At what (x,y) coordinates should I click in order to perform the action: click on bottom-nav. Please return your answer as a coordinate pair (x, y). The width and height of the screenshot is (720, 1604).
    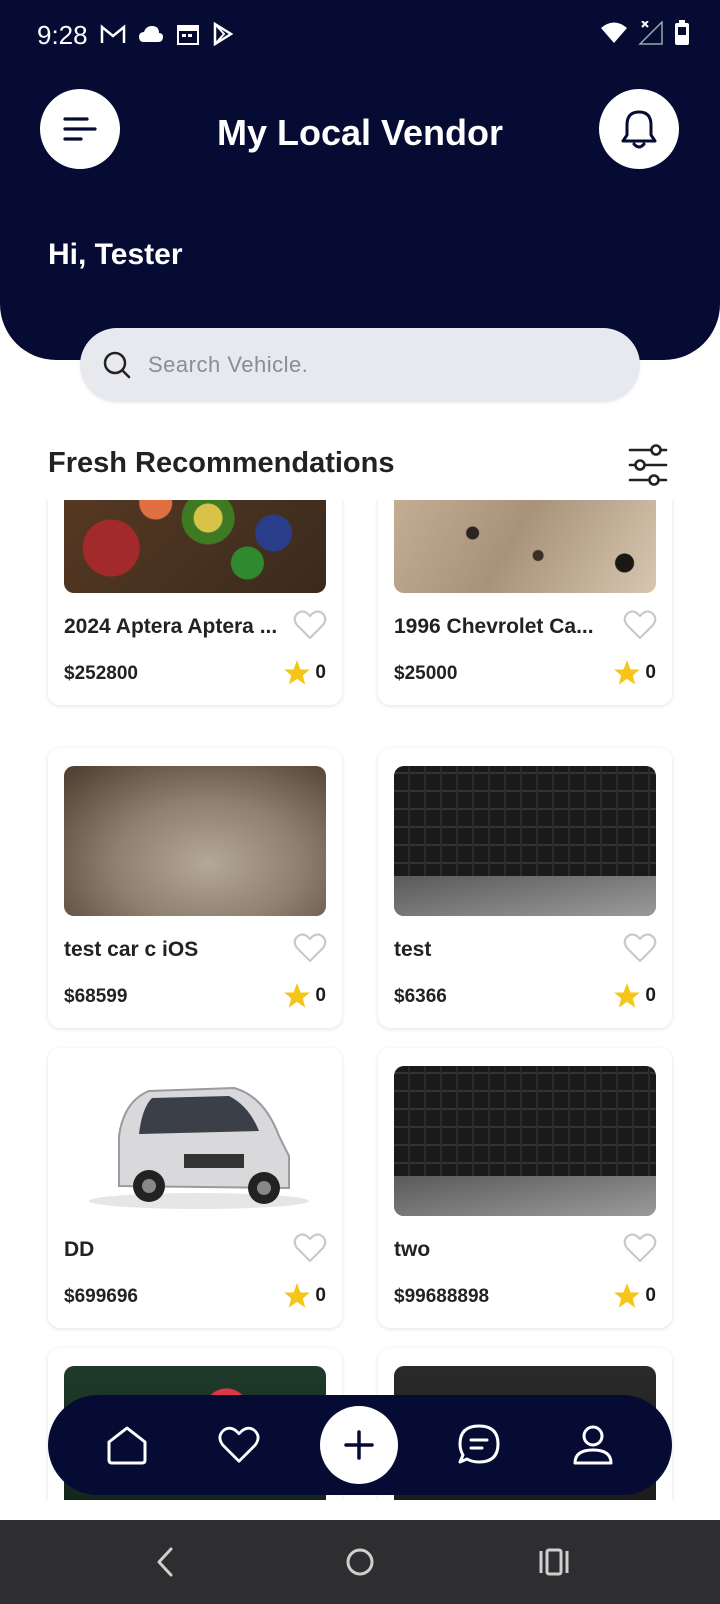
    Looking at the image, I should click on (360, 1445).